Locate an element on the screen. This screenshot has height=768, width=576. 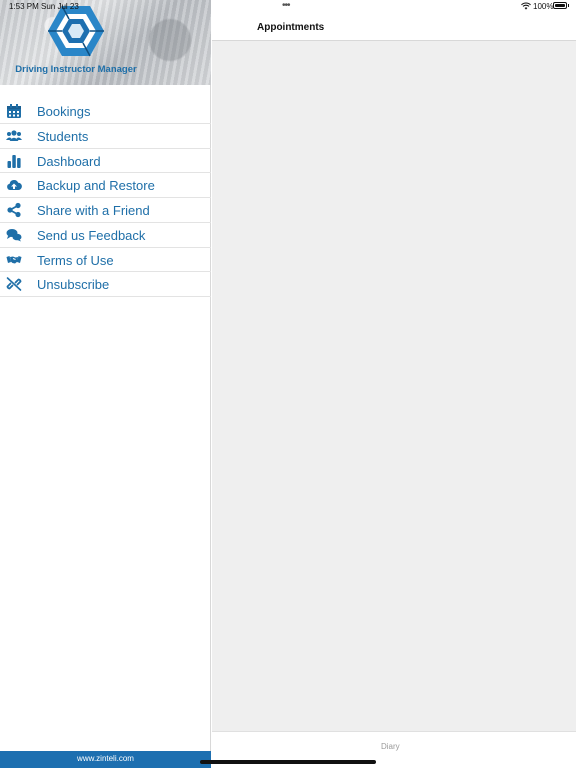
share-icon is located at coordinates (14, 210).